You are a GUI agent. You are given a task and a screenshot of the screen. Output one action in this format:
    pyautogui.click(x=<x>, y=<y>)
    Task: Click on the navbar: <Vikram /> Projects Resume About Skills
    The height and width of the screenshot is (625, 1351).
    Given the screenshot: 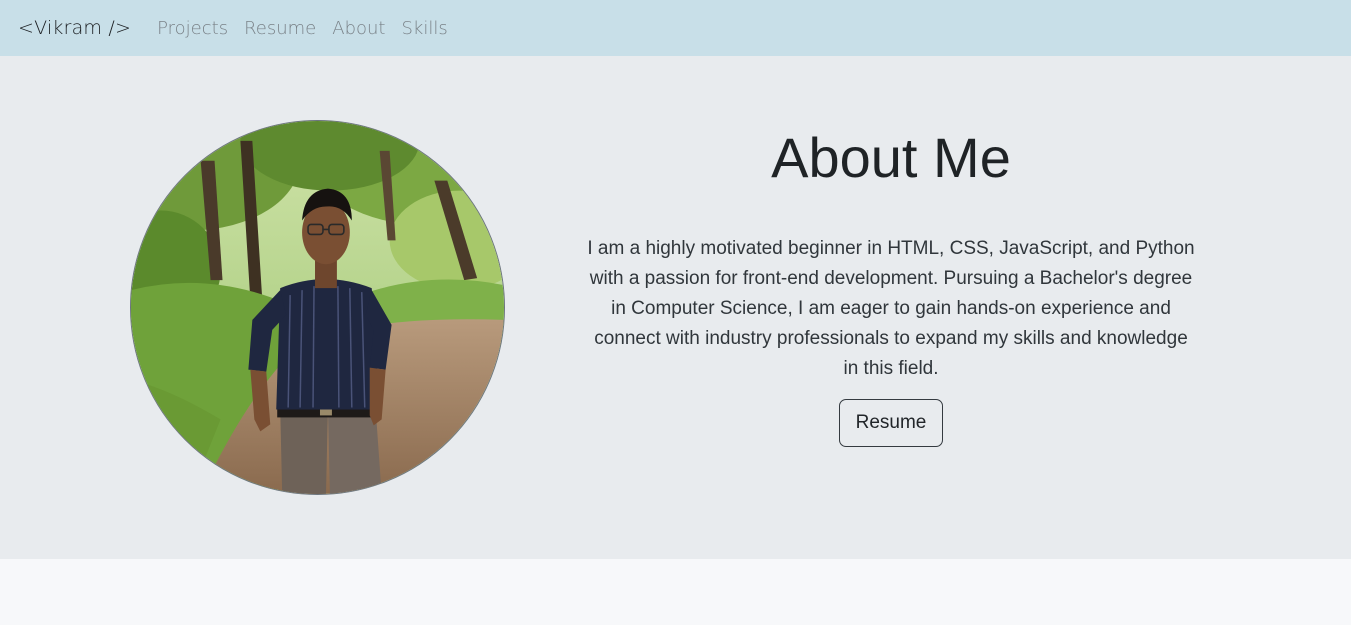 What is the action you would take?
    pyautogui.click(x=675, y=28)
    